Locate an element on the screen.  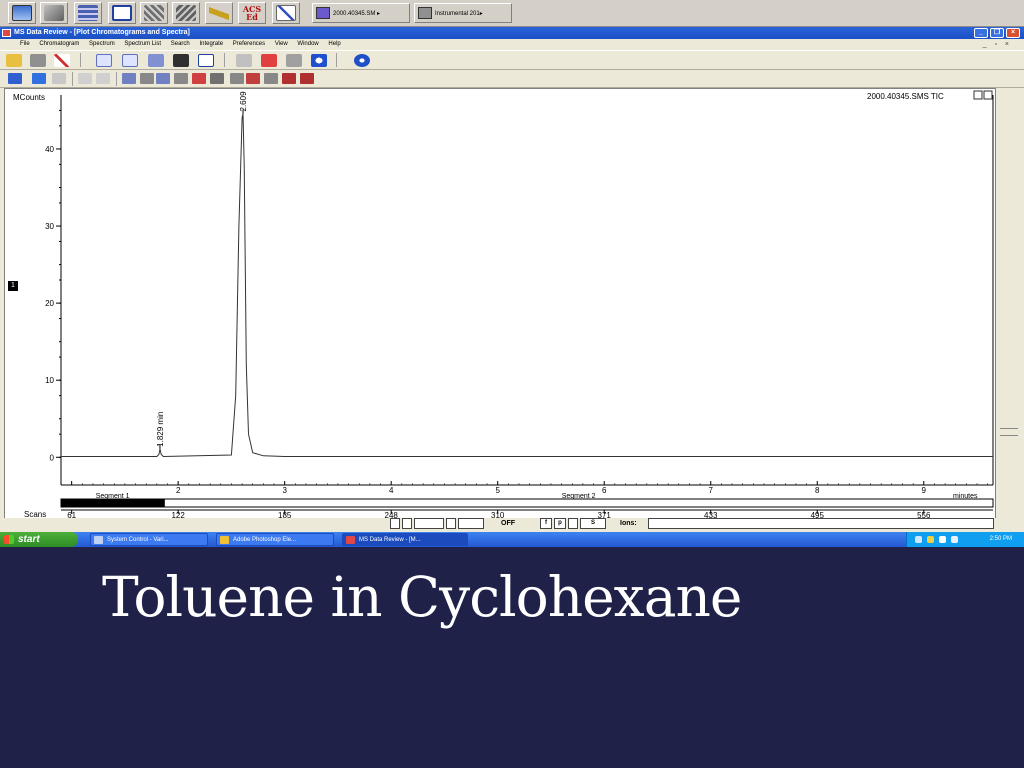
volume-icon is located at coordinates (942, 539).